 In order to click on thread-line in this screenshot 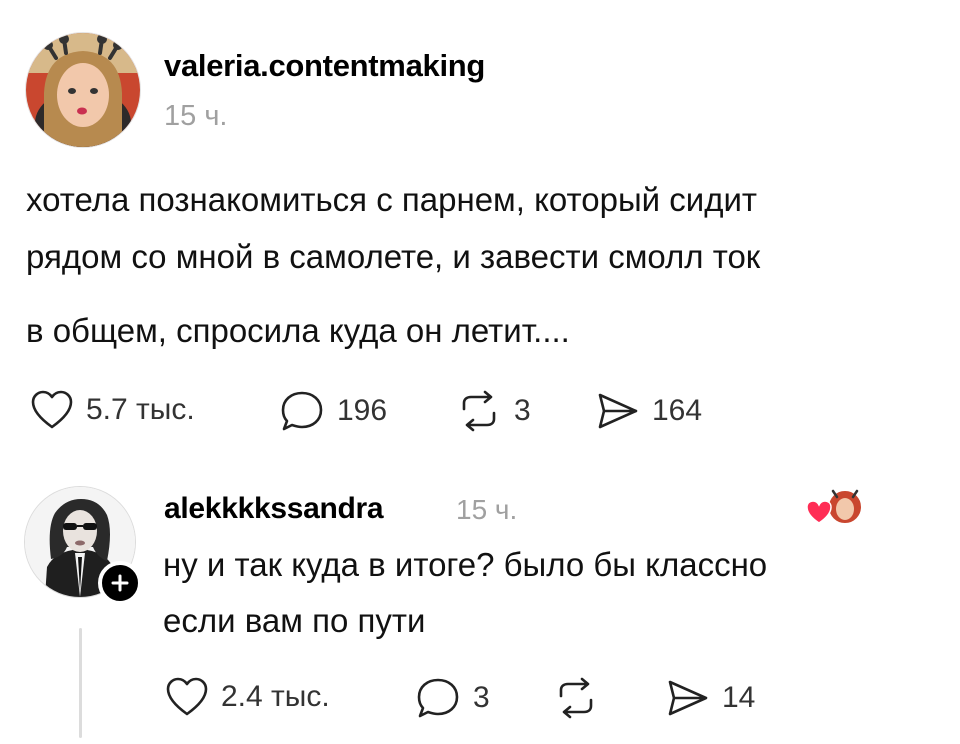, I will do `click(80, 683)`.